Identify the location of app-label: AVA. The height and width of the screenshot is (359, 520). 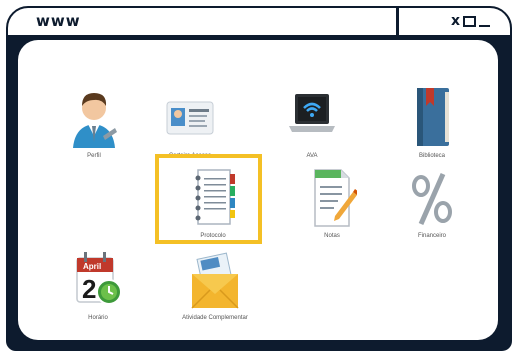
(312, 156).